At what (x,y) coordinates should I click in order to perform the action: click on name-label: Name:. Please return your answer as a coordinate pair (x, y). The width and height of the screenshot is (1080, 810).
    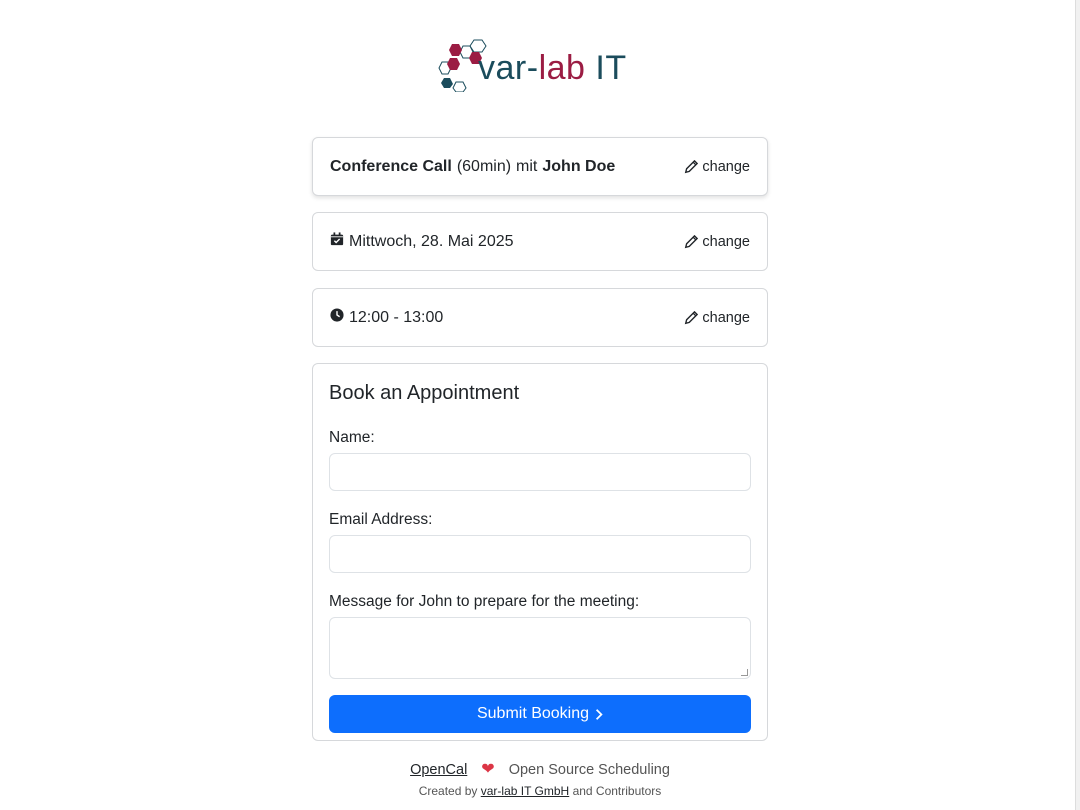
    Looking at the image, I should click on (352, 437).